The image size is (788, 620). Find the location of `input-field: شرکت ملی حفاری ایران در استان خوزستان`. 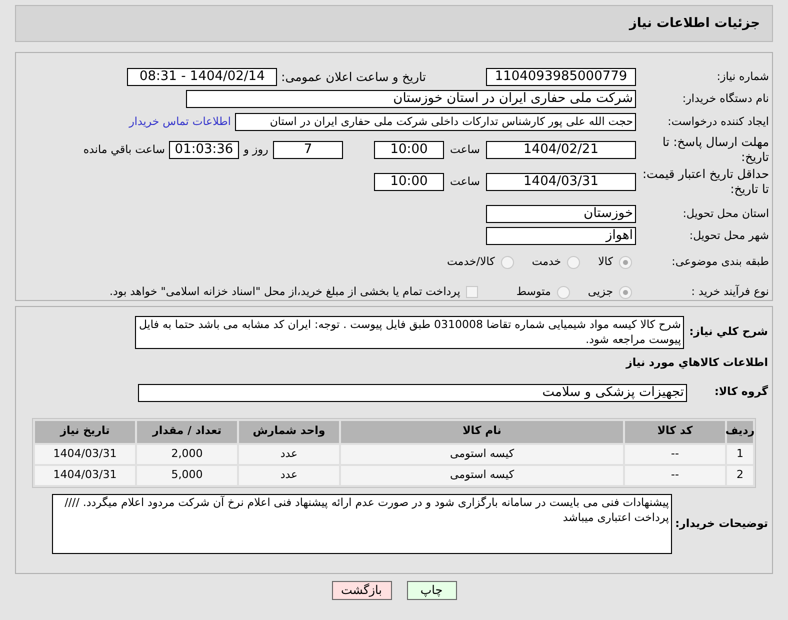

input-field: شرکت ملی حفاری ایران در استان خوزستان is located at coordinates (411, 99).